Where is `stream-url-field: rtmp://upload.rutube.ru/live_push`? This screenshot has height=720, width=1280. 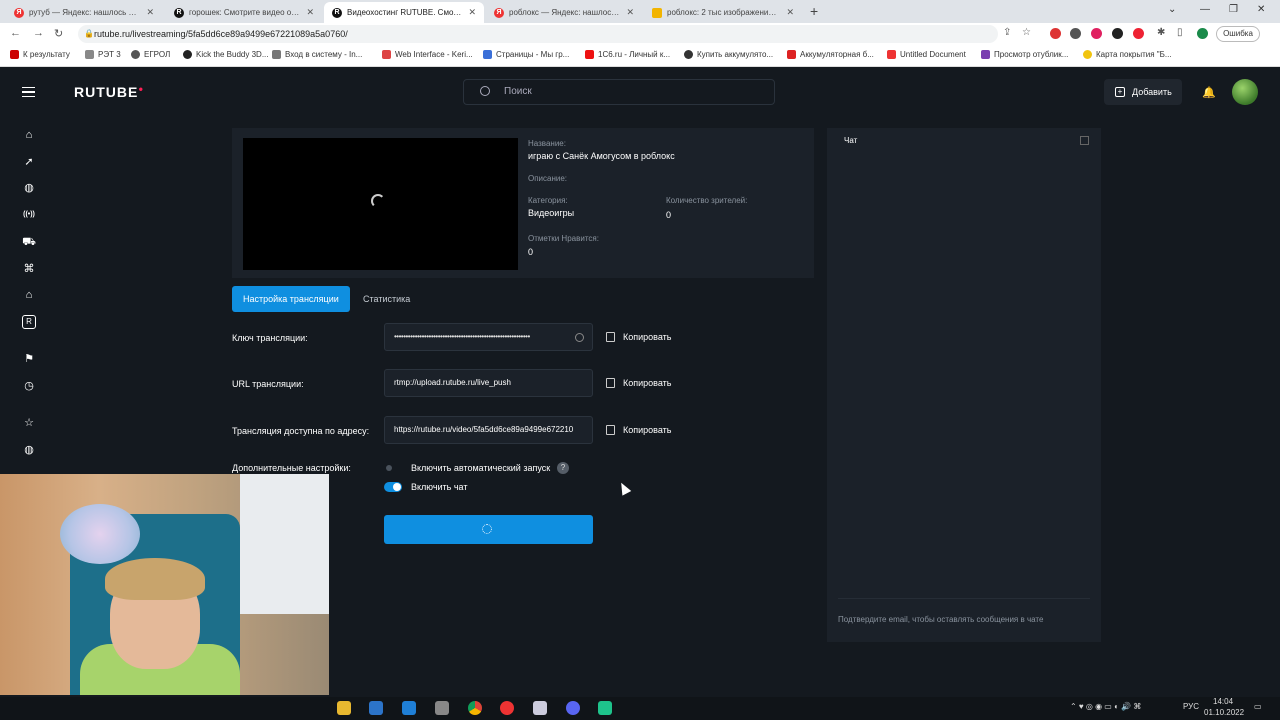
stream-url-field: rtmp://upload.rutube.ru/live_push is located at coordinates (488, 383).